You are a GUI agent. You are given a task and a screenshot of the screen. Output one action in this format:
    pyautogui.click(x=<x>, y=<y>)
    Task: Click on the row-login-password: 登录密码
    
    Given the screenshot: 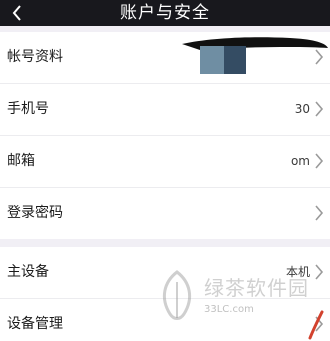 What is the action you would take?
    pyautogui.click(x=165, y=213)
    